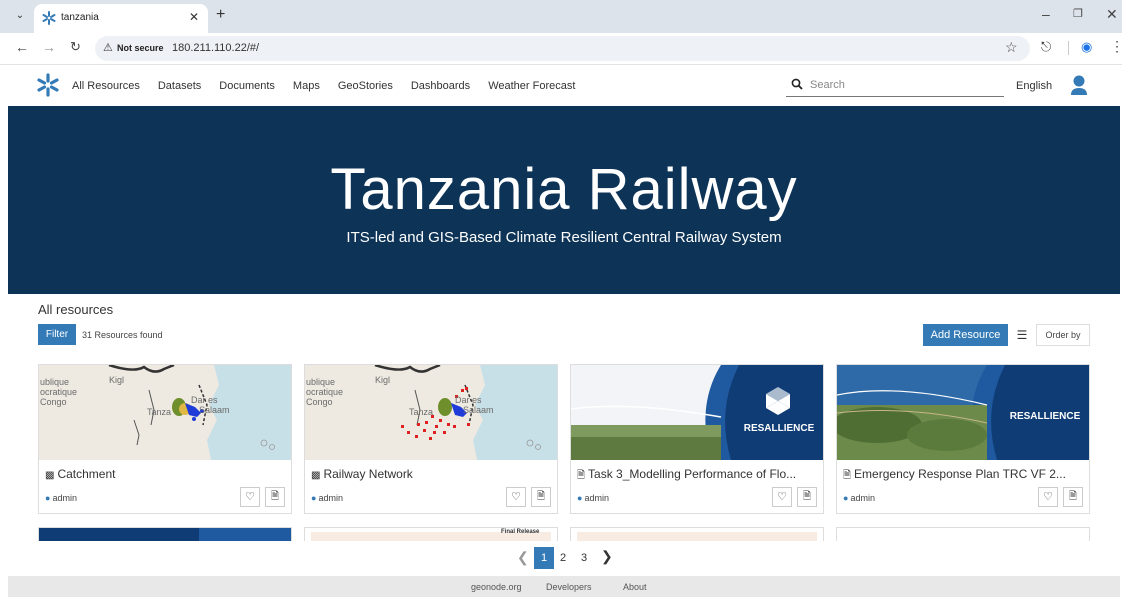  What do you see at coordinates (523, 557) in the screenshot?
I see `prev-page-icon: ❮` at bounding box center [523, 557].